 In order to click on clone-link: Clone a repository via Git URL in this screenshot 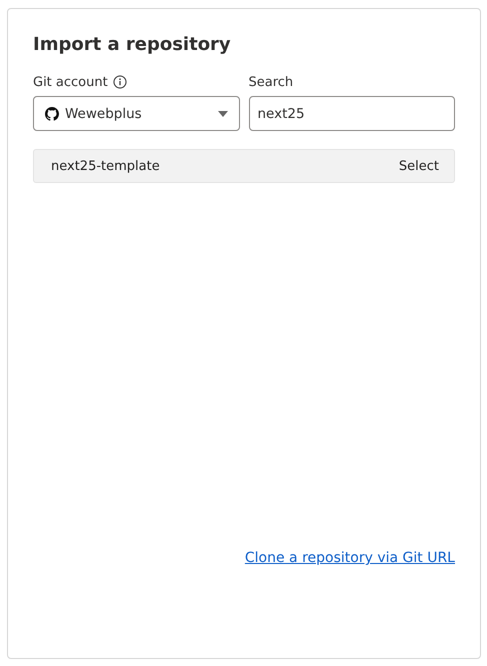, I will do `click(349, 558)`.